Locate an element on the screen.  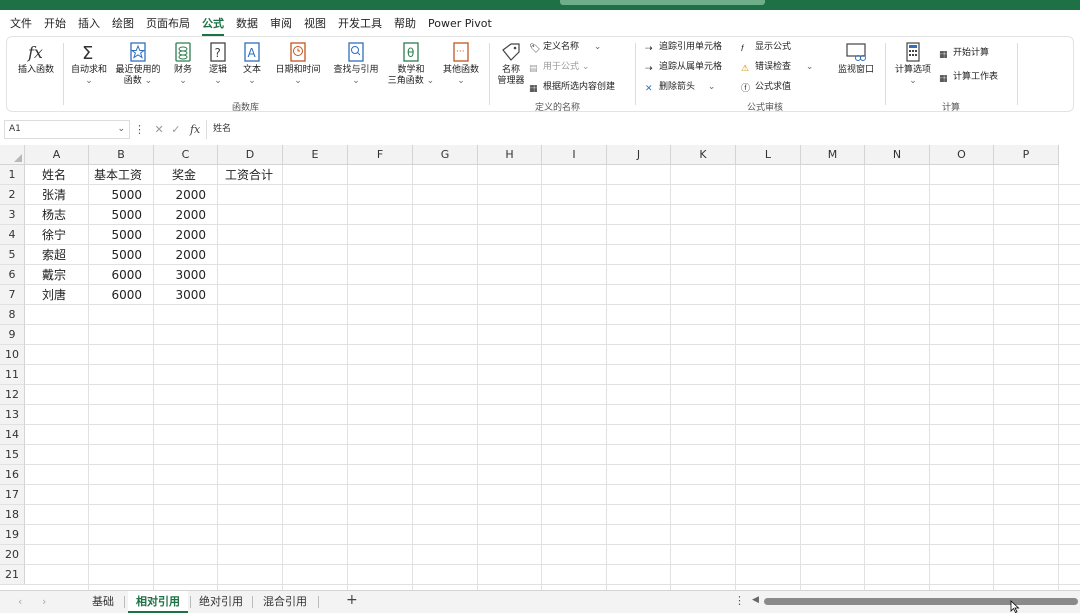
sheet-tab-absolute: 绝对引用 is located at coordinates (221, 602).